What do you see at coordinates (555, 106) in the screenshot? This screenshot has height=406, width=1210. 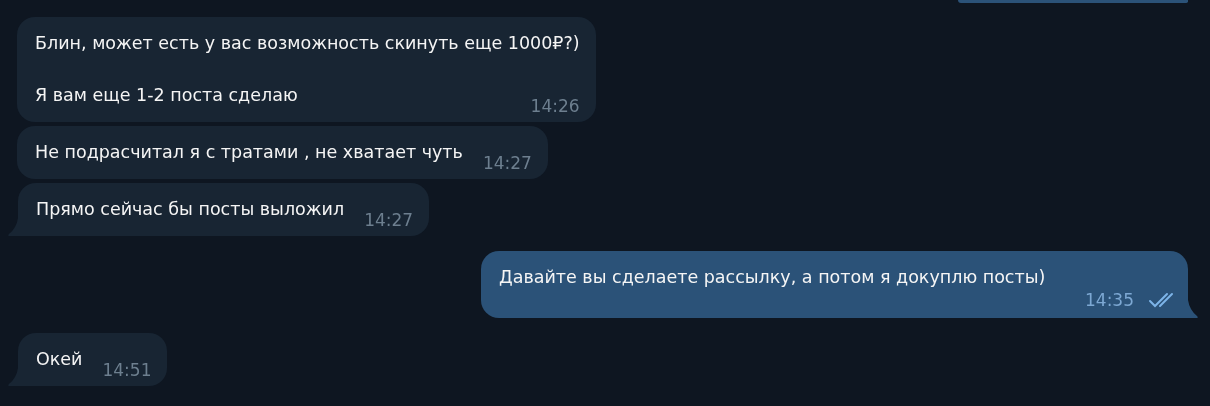 I see `message-time: 14:26` at bounding box center [555, 106].